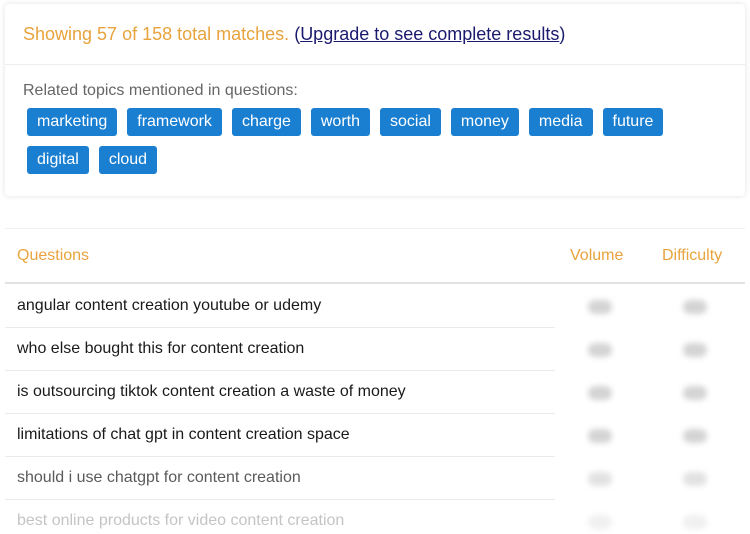  What do you see at coordinates (160, 90) in the screenshot?
I see `related-topics-label: Related topics mentioned in questions:` at bounding box center [160, 90].